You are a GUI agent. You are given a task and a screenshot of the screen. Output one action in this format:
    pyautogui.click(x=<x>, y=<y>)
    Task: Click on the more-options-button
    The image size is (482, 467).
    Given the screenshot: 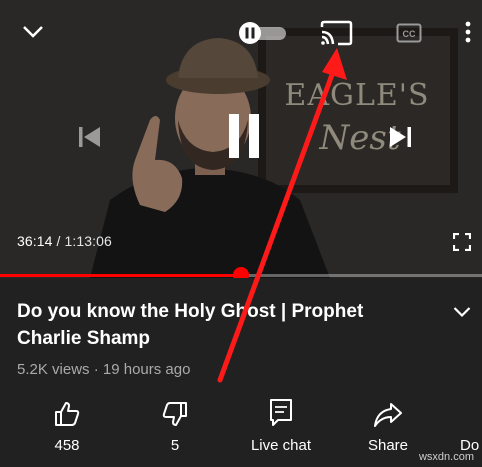 What is the action you would take?
    pyautogui.click(x=468, y=32)
    